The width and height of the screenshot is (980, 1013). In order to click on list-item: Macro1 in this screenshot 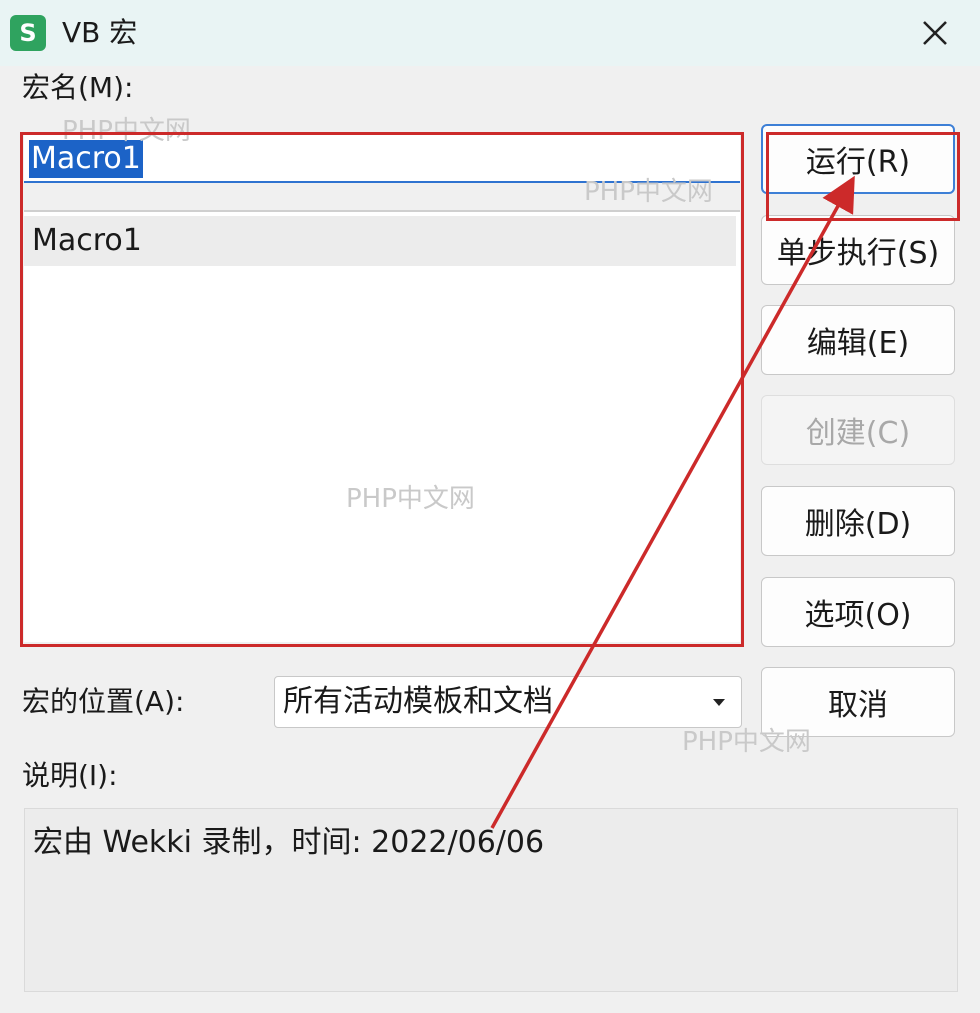, I will do `click(380, 241)`.